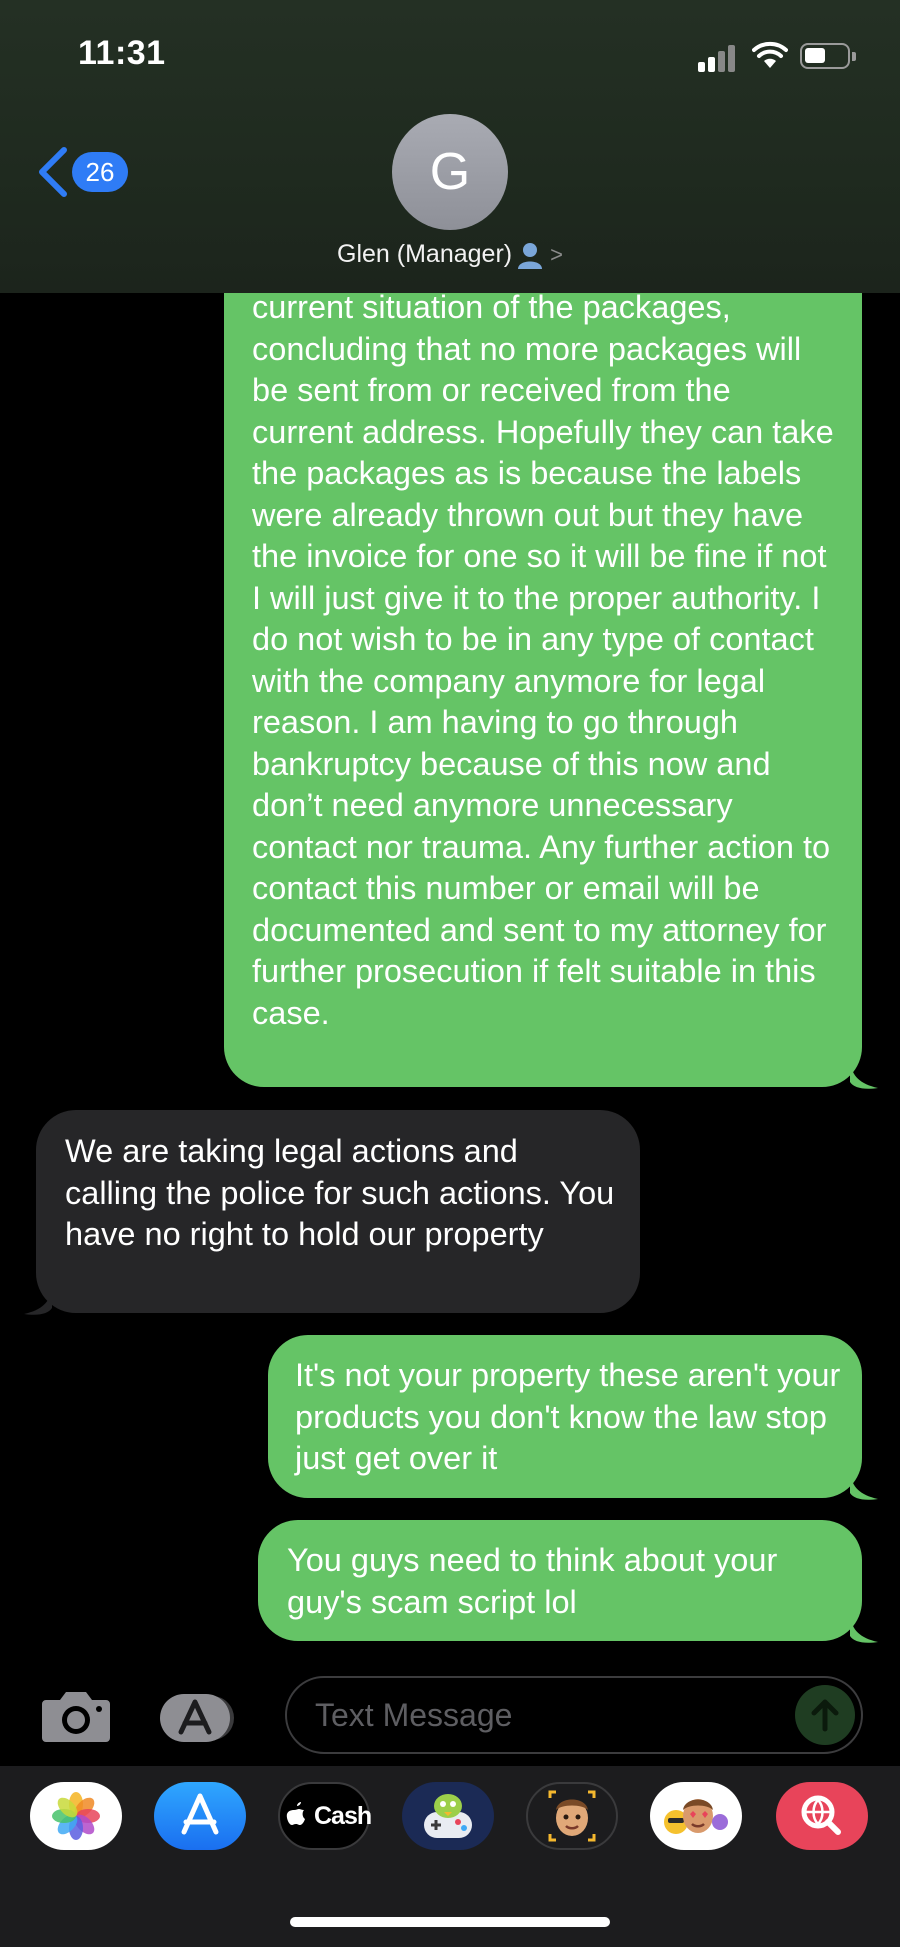  I want to click on person-icon, so click(530, 256).